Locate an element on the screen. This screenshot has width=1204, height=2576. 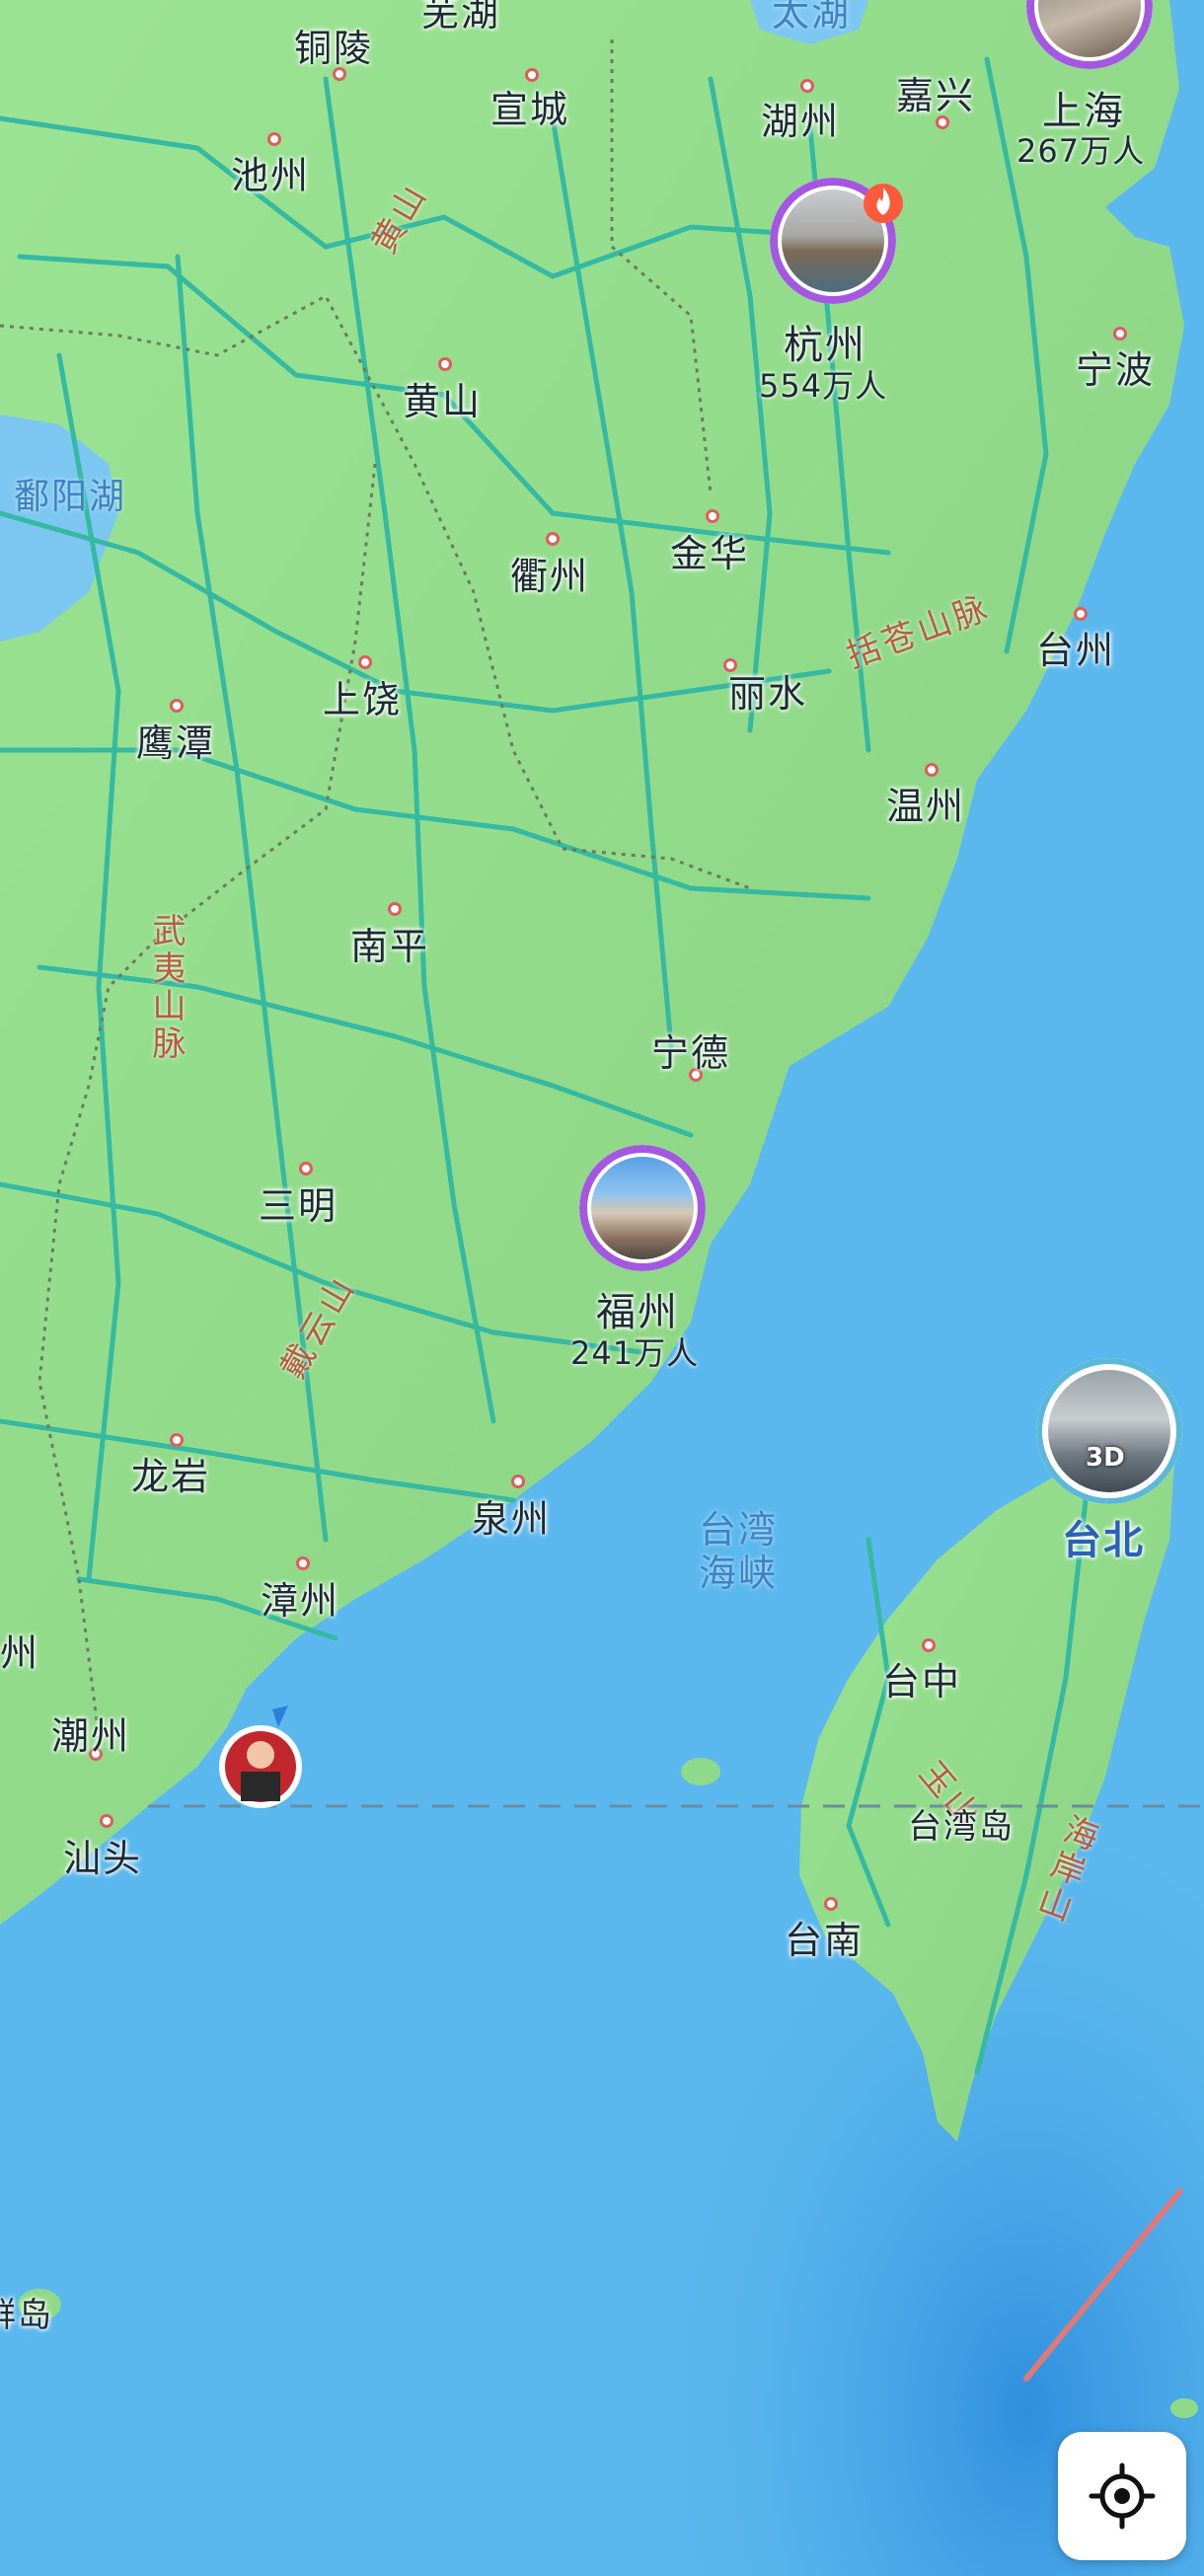
fuzhou-photo-icon is located at coordinates (643, 1208).